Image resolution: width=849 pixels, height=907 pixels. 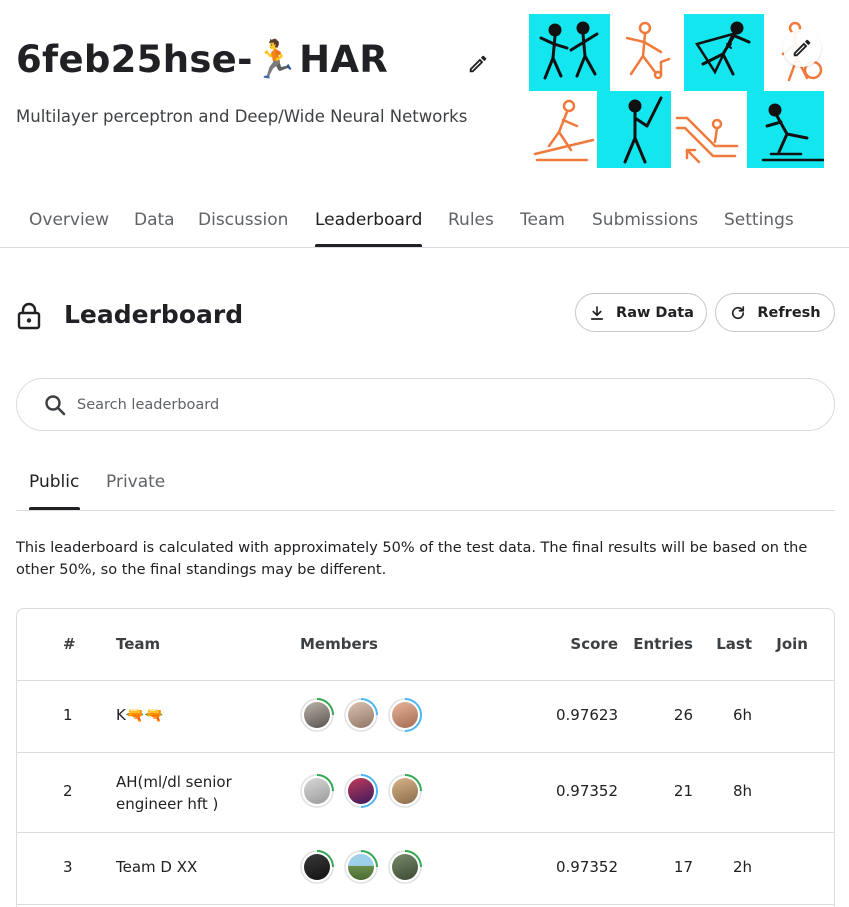 What do you see at coordinates (447, 405) in the screenshot?
I see `search-input` at bounding box center [447, 405].